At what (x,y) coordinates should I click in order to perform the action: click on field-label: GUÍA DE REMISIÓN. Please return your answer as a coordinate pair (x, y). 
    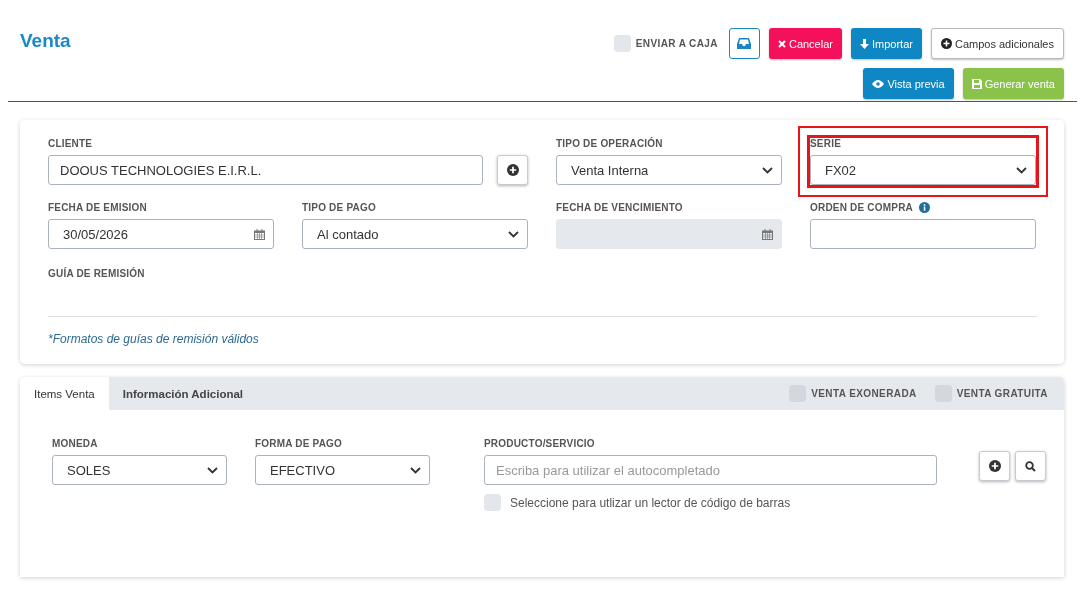
    Looking at the image, I should click on (97, 273).